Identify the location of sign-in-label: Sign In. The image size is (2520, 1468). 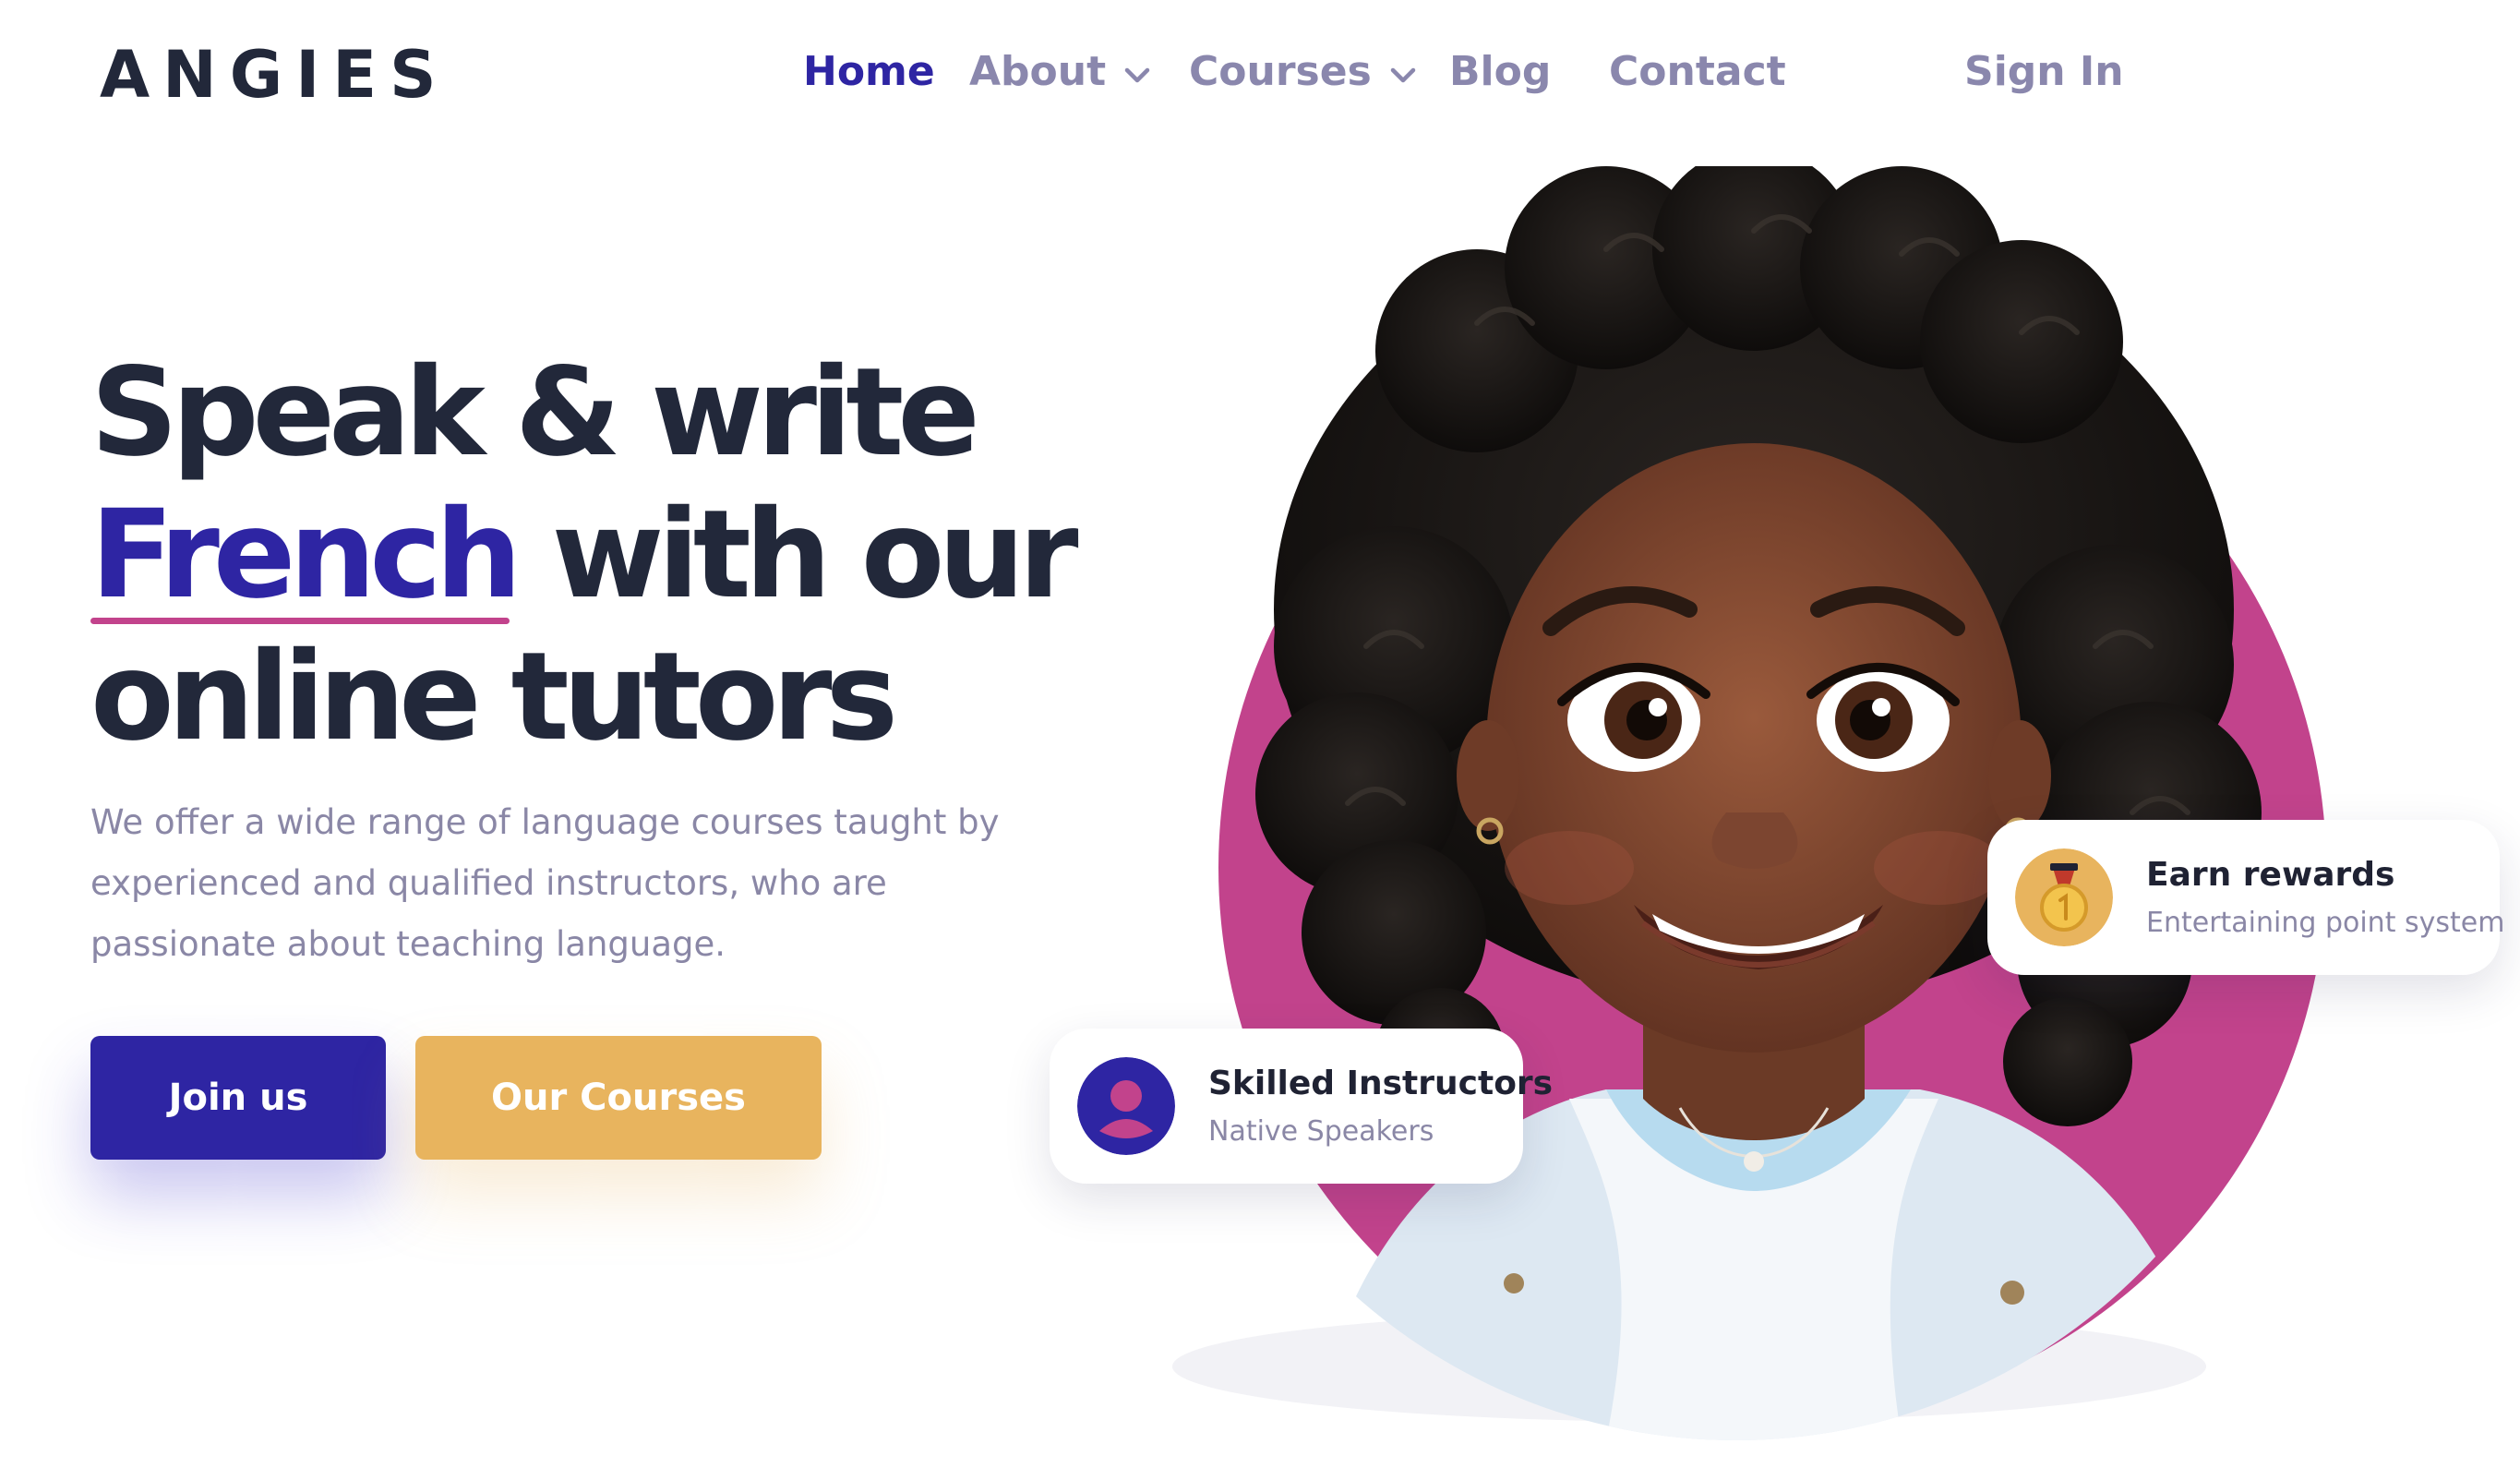
(2044, 71).